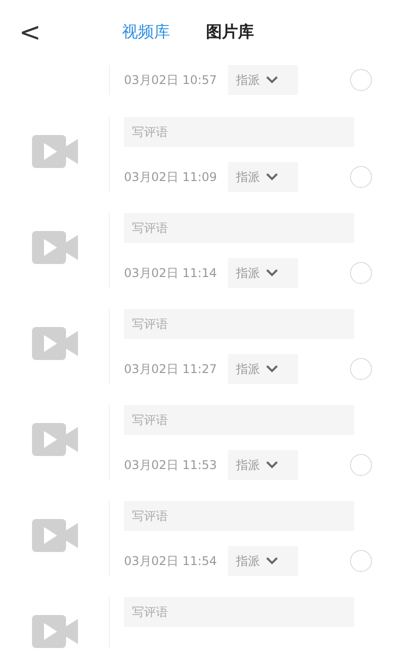 This screenshot has width=400, height=660. Describe the element at coordinates (171, 561) in the screenshot. I see `timestamp: 03月02日 11:54` at that location.